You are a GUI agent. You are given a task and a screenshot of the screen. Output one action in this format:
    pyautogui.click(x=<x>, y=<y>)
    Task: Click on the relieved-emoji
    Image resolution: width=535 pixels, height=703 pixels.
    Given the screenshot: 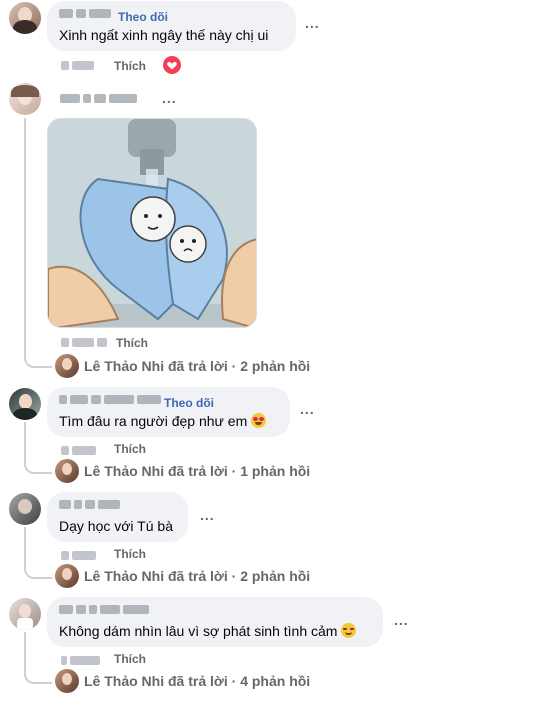 What is the action you would take?
    pyautogui.click(x=349, y=630)
    